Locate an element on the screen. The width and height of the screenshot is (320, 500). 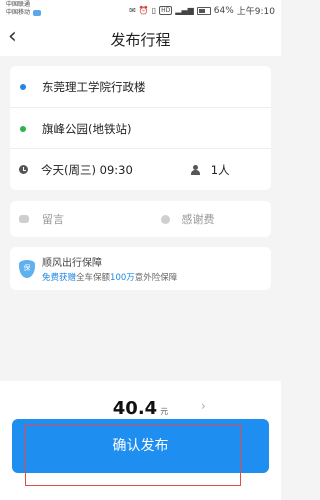
time-passenger-row: 今天(周三) 09:30 1人 is located at coordinates (140, 169).